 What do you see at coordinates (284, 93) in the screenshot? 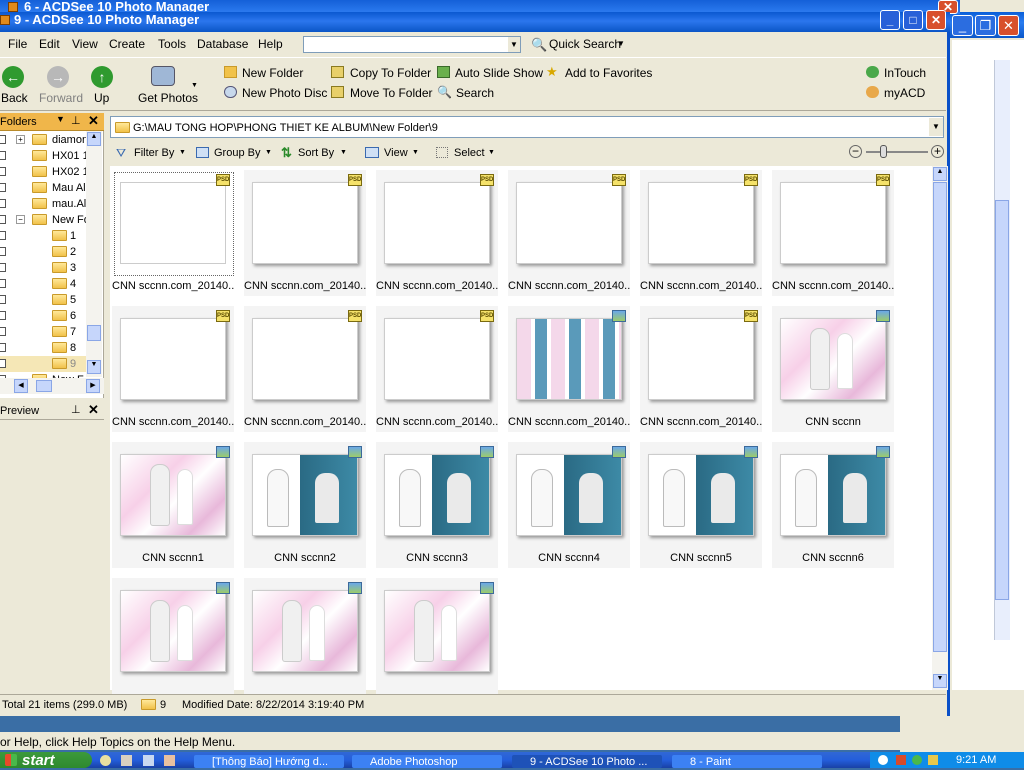
I see `new-photo-disc-button: New Photo Disc` at bounding box center [284, 93].